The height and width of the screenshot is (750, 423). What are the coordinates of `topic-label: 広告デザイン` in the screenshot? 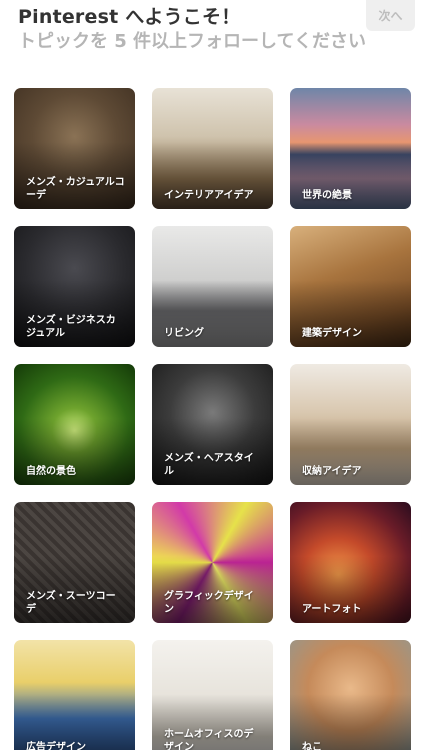 It's located at (56, 746).